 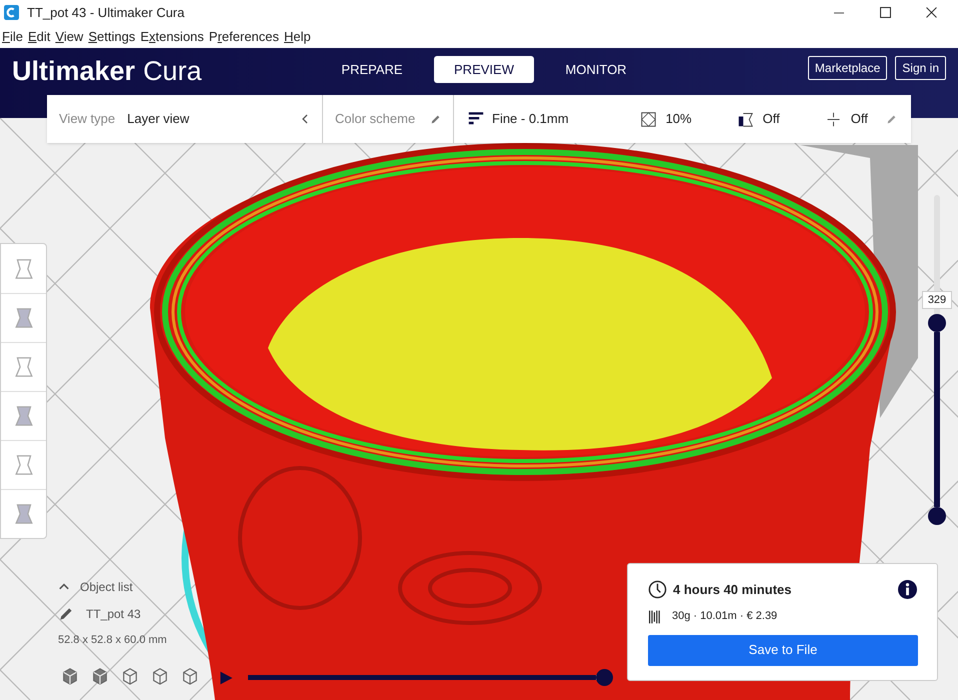 What do you see at coordinates (375, 119) in the screenshot?
I see `color-scheme-dropdown: Color scheme` at bounding box center [375, 119].